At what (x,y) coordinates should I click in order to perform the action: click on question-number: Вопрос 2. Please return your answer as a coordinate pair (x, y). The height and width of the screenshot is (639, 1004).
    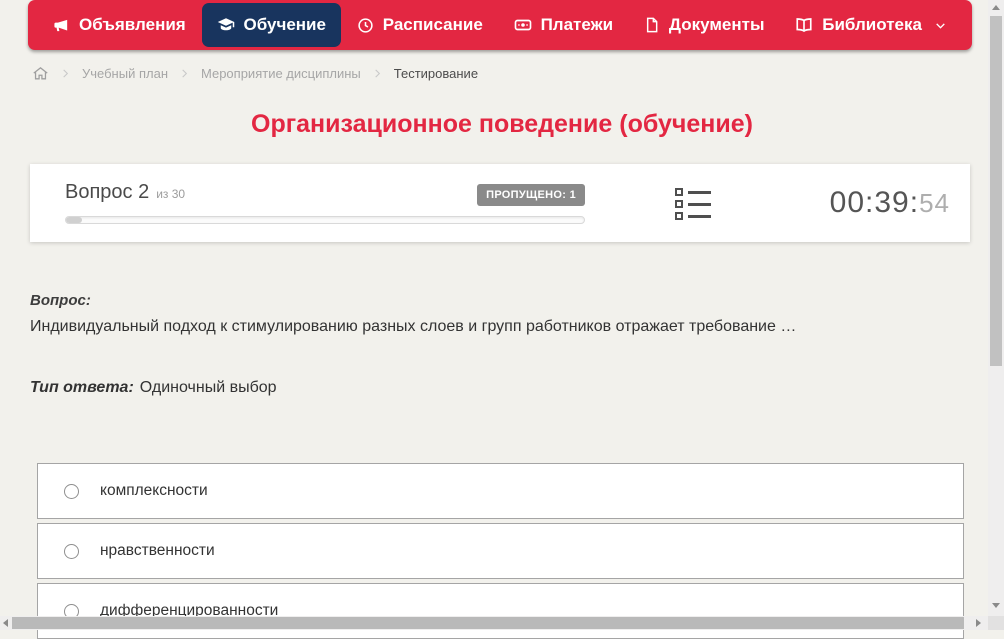
    Looking at the image, I should click on (107, 192).